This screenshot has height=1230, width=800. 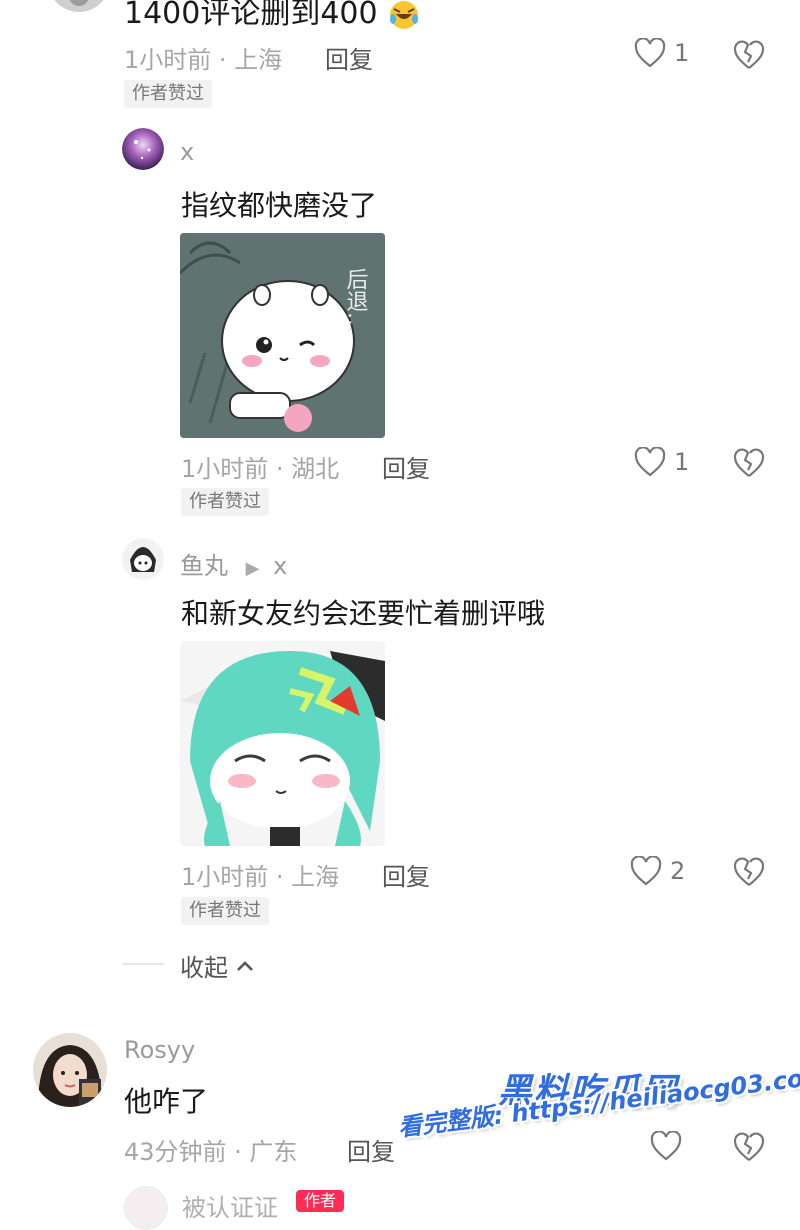 I want to click on like-button: 2, so click(x=657, y=871).